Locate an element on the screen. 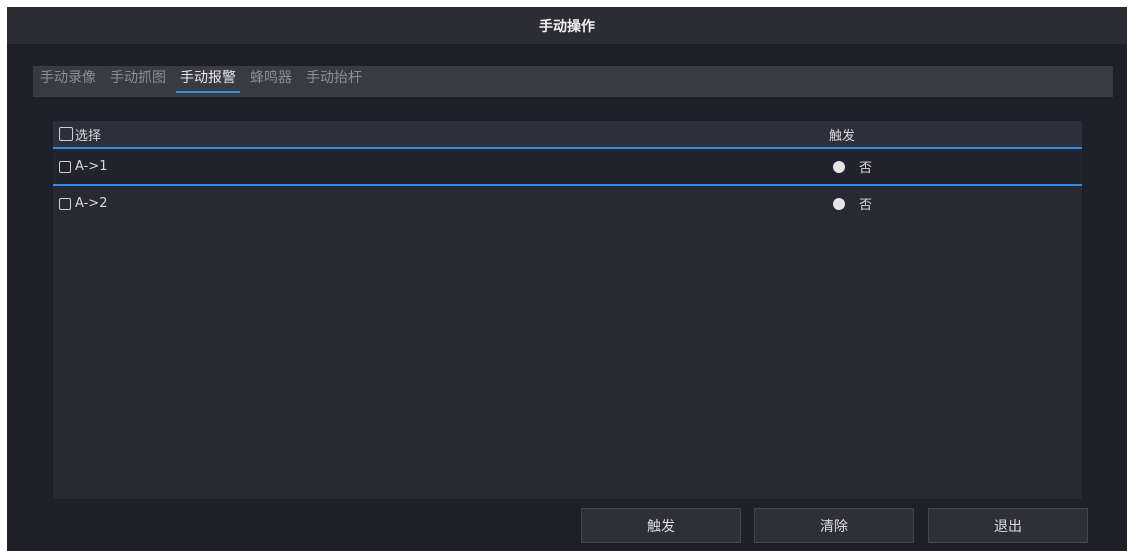 The image size is (1134, 551). tab-bar: 手动录像 手动抓图 手动报警 蜂鸣器 手动抬杆 is located at coordinates (573, 81).